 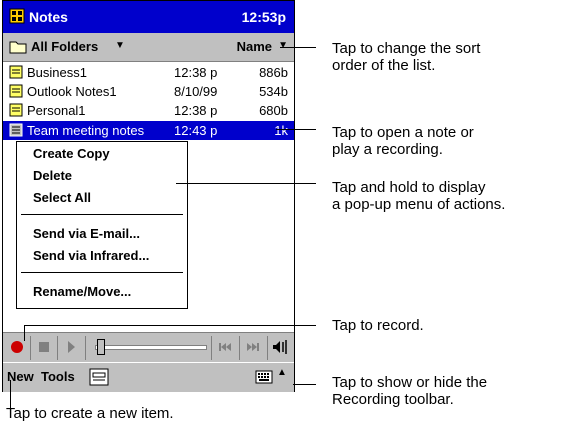 What do you see at coordinates (18, 47) in the screenshot?
I see `folder-icon` at bounding box center [18, 47].